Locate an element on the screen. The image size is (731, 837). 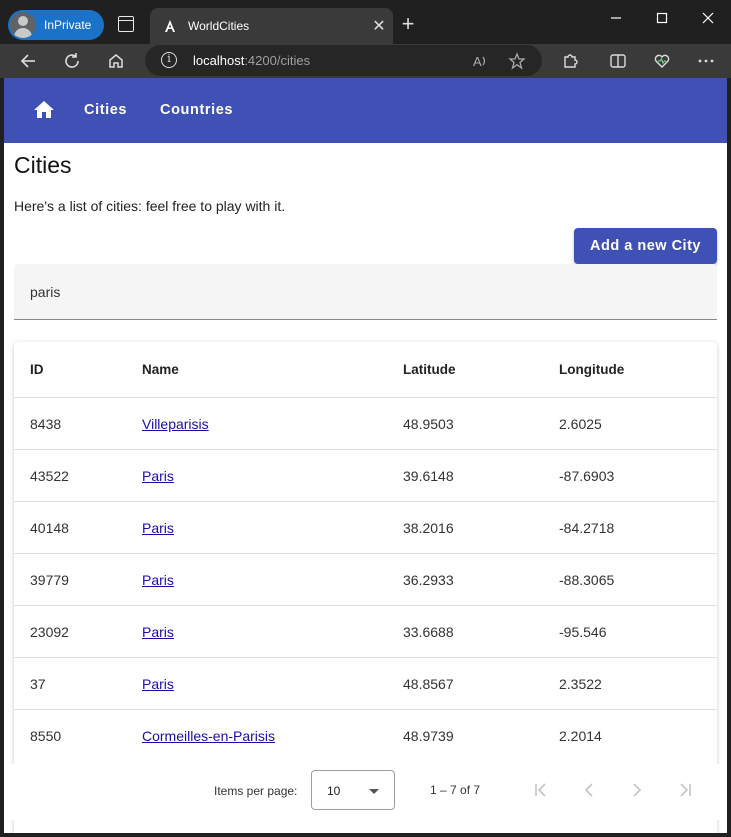
city-link: Cormeilles-en-Parisis is located at coordinates (208, 736).